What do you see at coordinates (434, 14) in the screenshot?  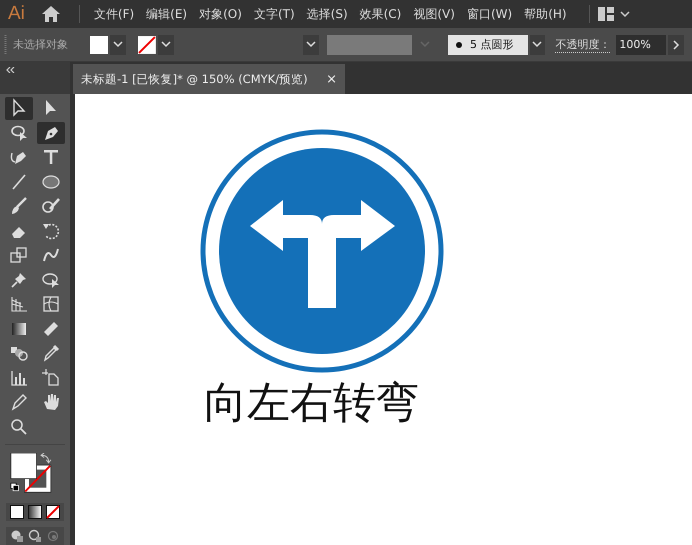 I see `menu-item: 视图(V)` at bounding box center [434, 14].